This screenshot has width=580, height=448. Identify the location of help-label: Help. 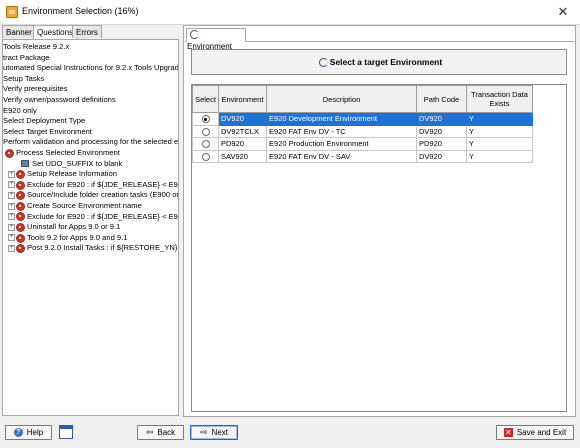
(35, 432).